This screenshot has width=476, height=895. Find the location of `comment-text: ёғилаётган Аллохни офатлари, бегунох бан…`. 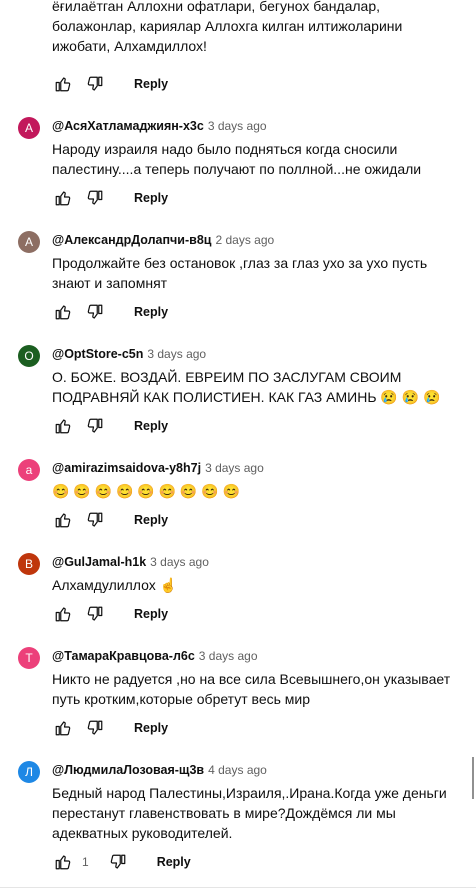

comment-text: ёғилаётган Аллохни офатлари, бегунох бан… is located at coordinates (257, 28).